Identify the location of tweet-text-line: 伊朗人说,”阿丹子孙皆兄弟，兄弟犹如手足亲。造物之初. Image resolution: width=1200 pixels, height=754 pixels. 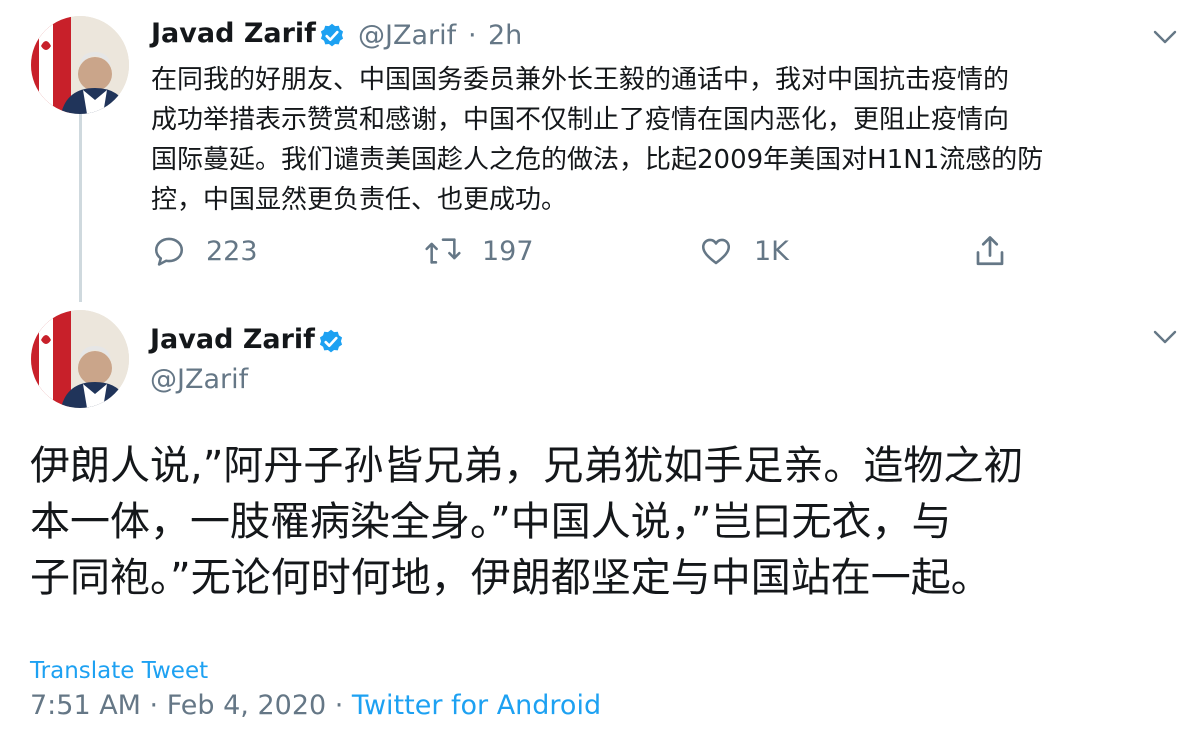
(527, 466).